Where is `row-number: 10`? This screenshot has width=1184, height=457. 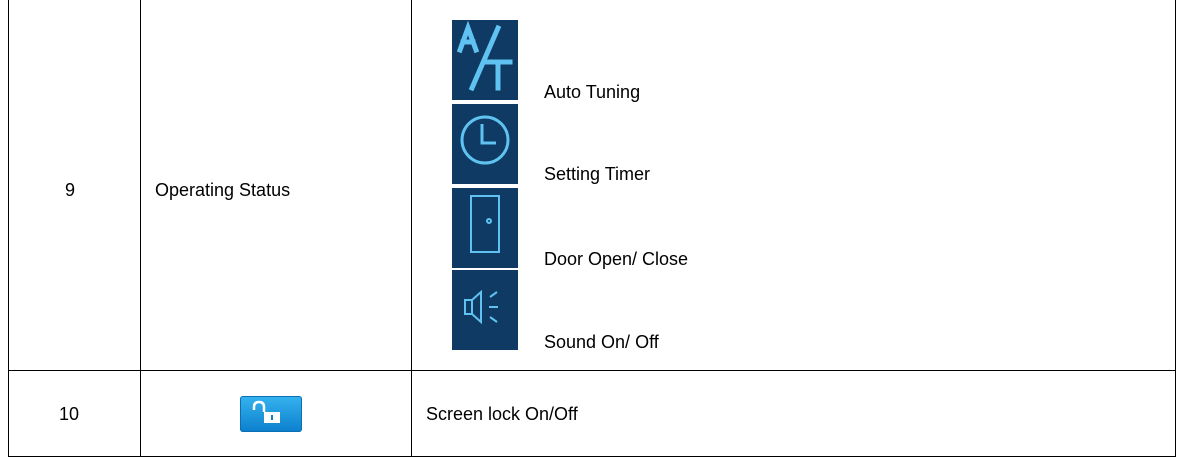
row-number: 10 is located at coordinates (69, 414).